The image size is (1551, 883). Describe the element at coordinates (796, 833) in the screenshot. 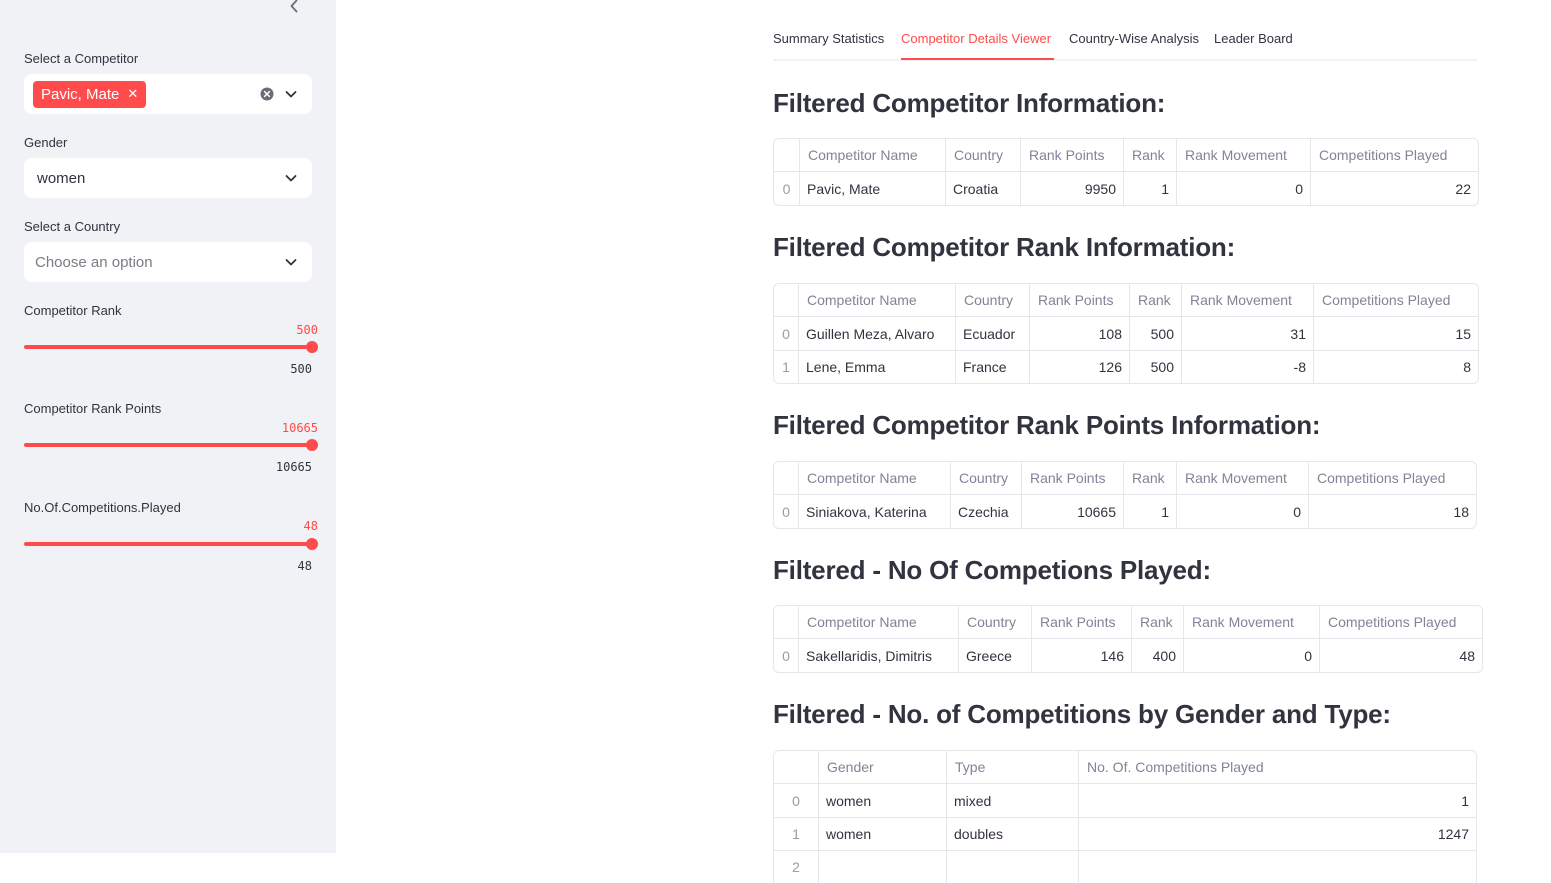

I see `row-index: 1` at that location.